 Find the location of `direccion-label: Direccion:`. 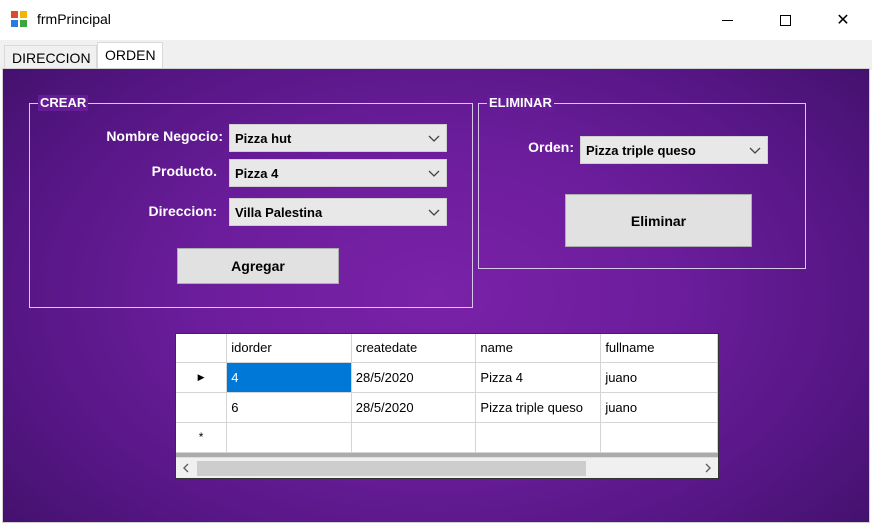

direccion-label: Direccion: is located at coordinates (182, 211).